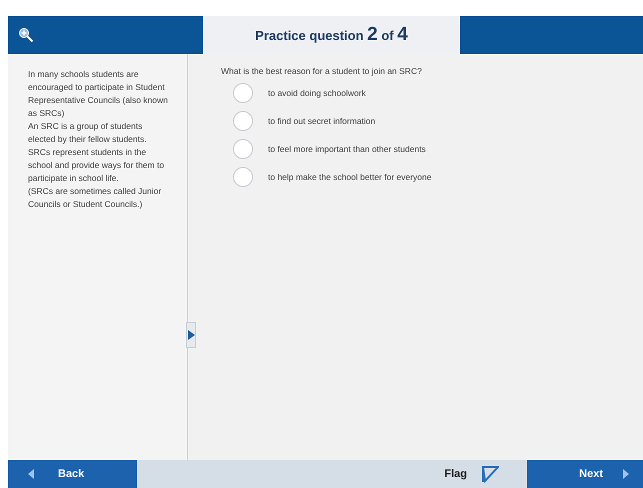 The height and width of the screenshot is (488, 643). I want to click on passage-text: SRCs represent students in the school and provide ways for them to participate in school life., so click(97, 165).